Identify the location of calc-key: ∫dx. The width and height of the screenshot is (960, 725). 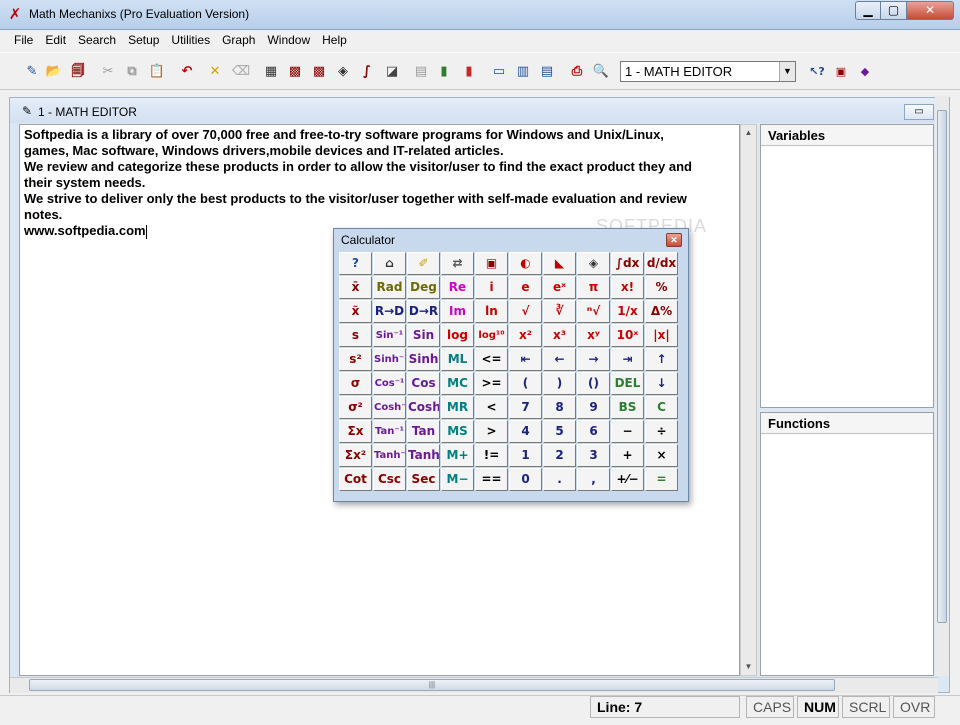
(627, 263).